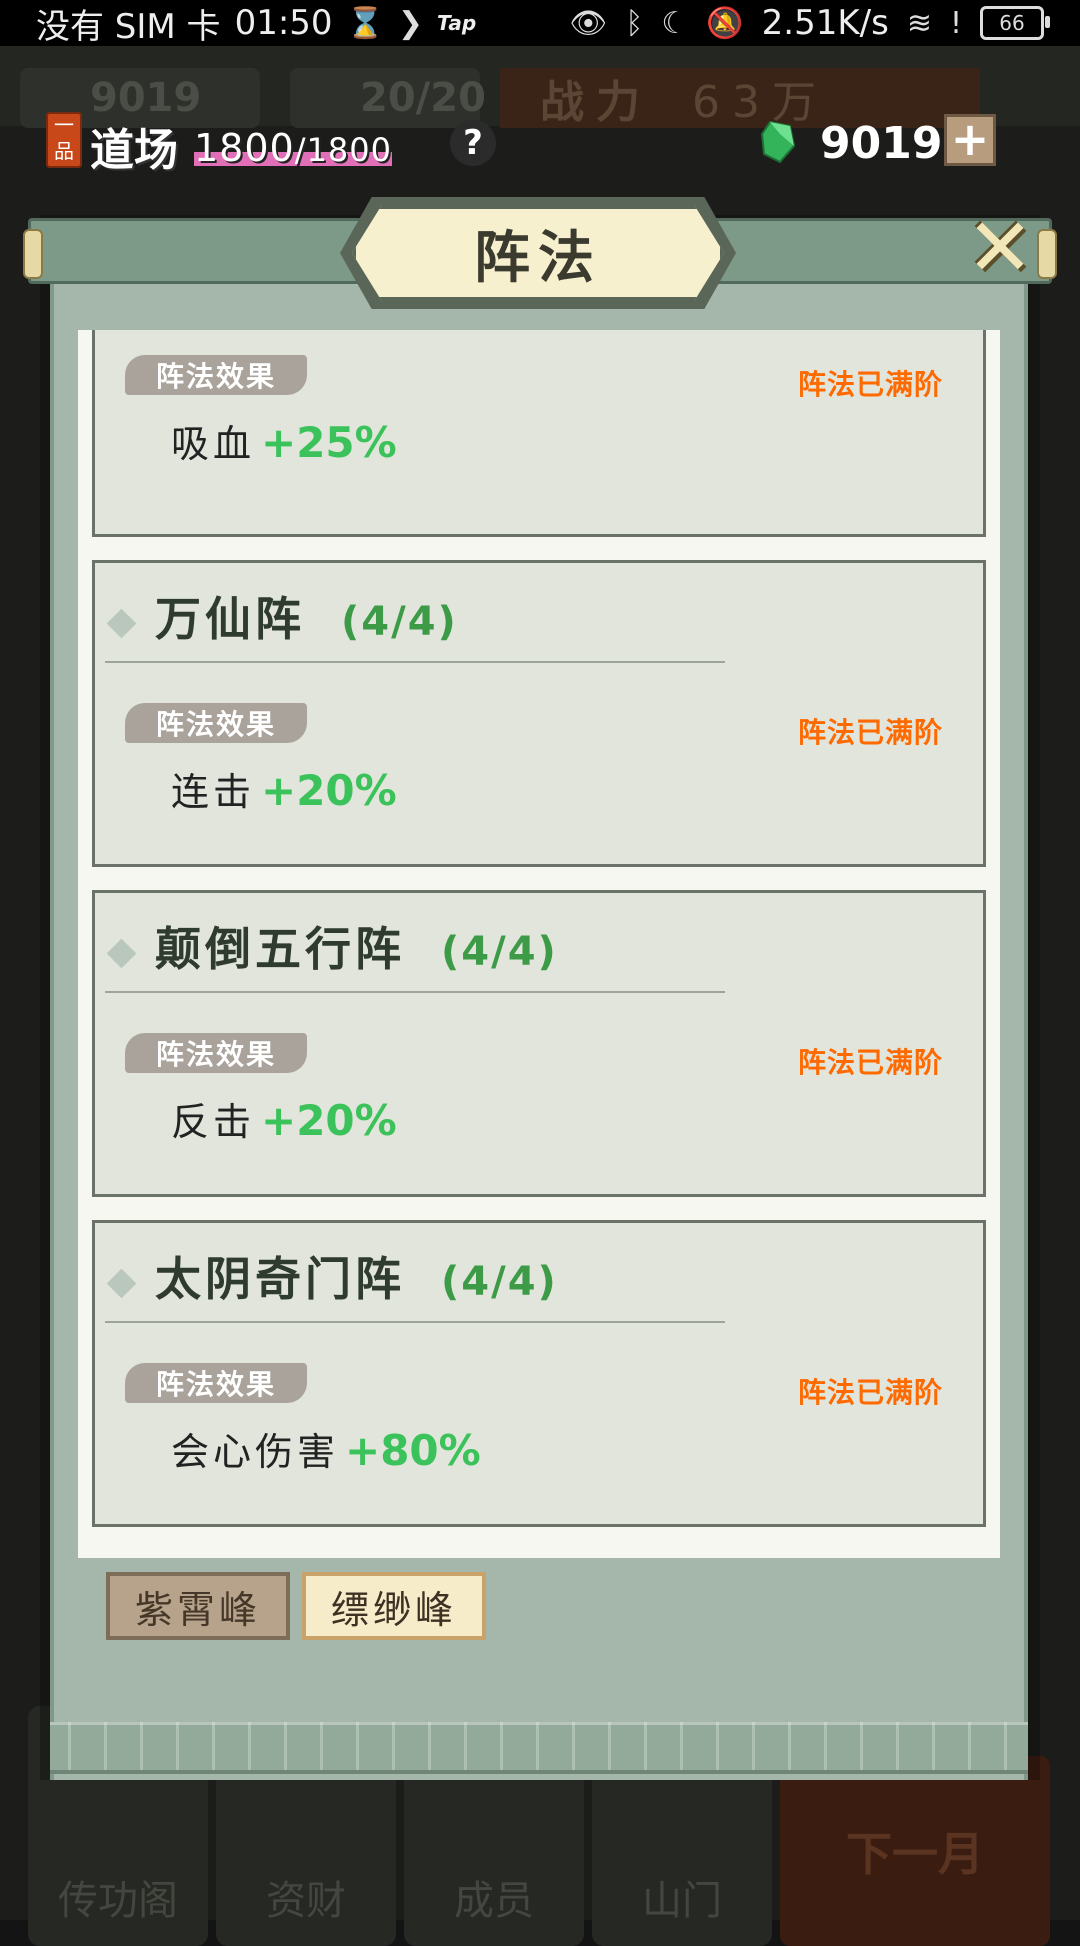 The image size is (1080, 1946). Describe the element at coordinates (634, 23) in the screenshot. I see `bluetooth-icon: ᛒ` at that location.